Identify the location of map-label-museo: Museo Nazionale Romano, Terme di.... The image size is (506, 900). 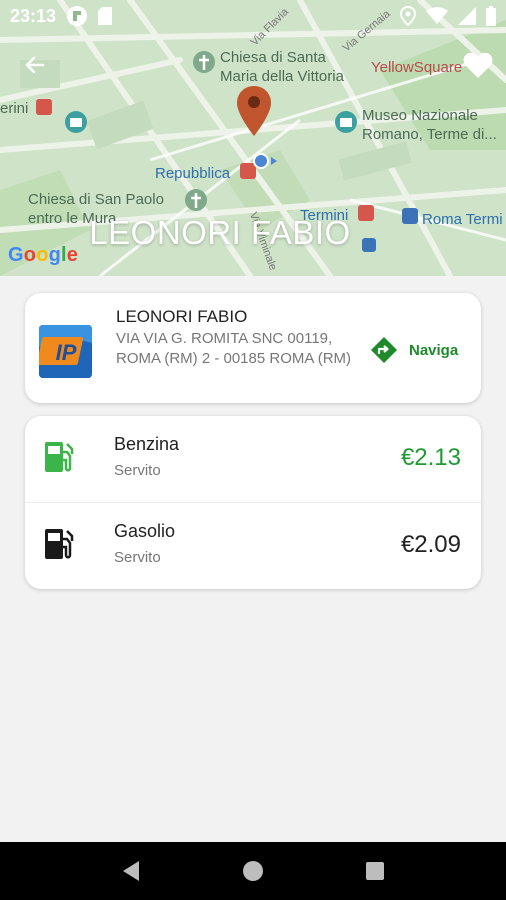
(429, 125).